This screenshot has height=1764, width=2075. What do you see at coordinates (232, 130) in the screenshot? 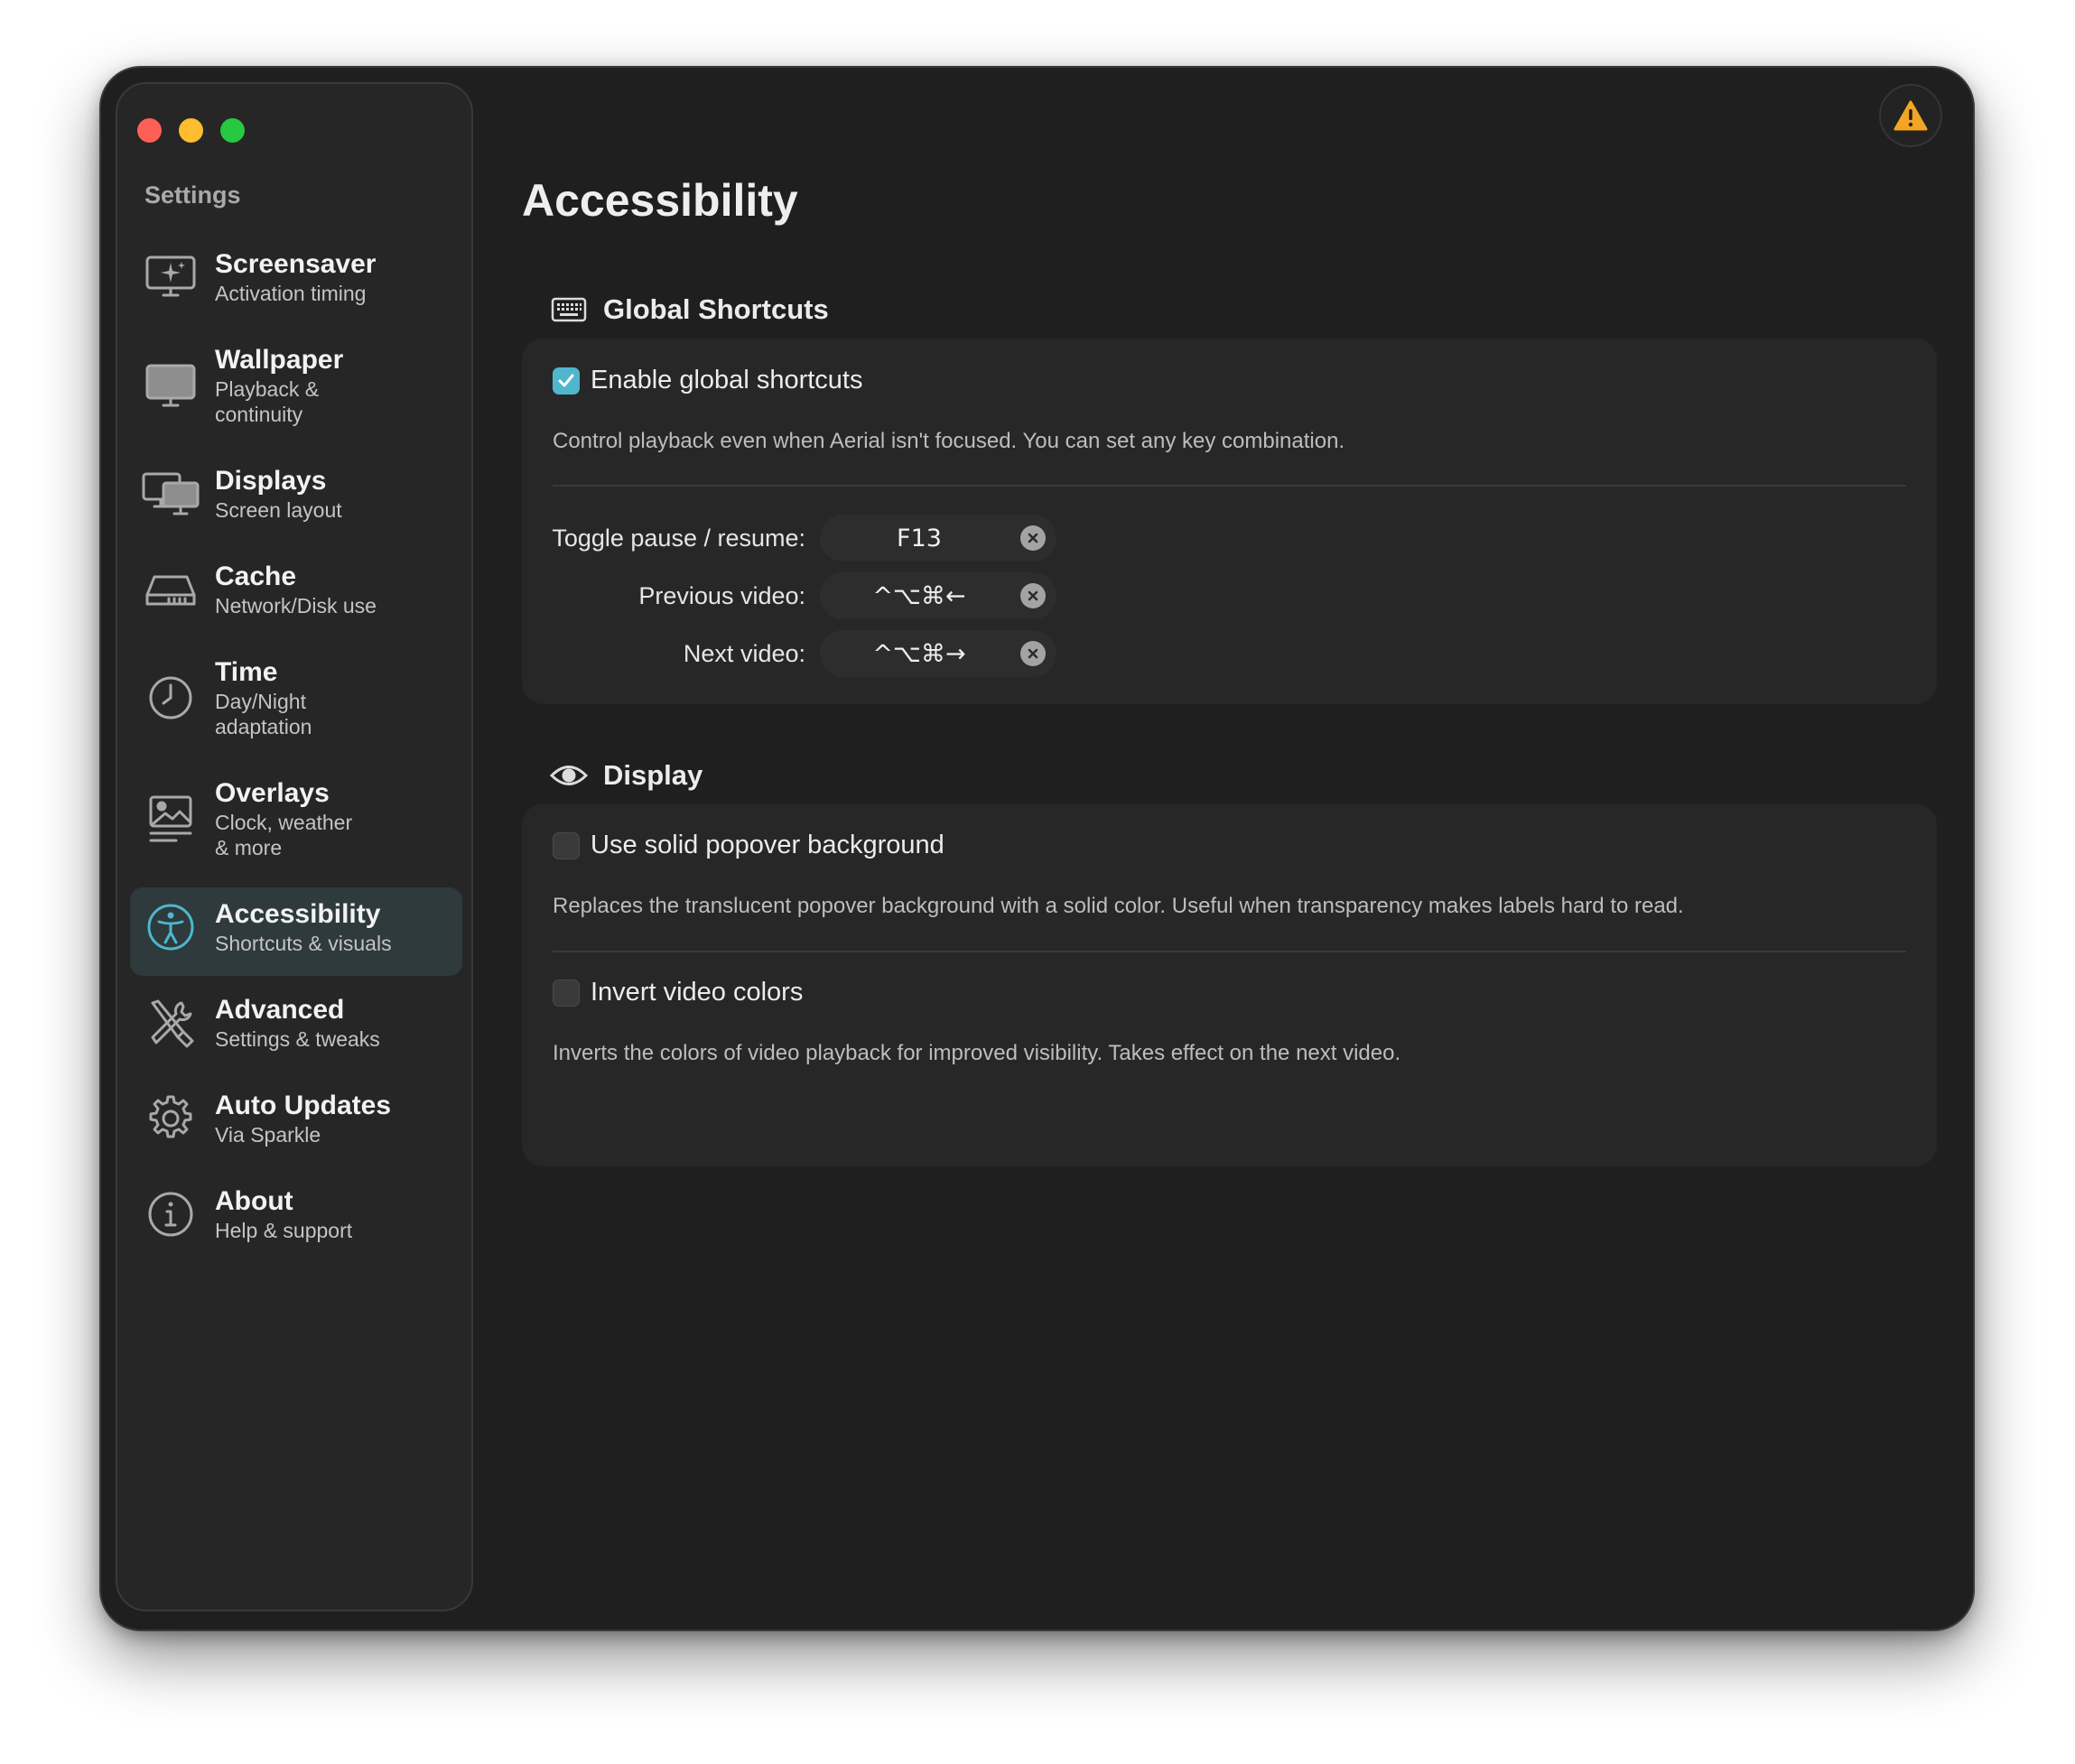
I see `zoom-window-button` at bounding box center [232, 130].